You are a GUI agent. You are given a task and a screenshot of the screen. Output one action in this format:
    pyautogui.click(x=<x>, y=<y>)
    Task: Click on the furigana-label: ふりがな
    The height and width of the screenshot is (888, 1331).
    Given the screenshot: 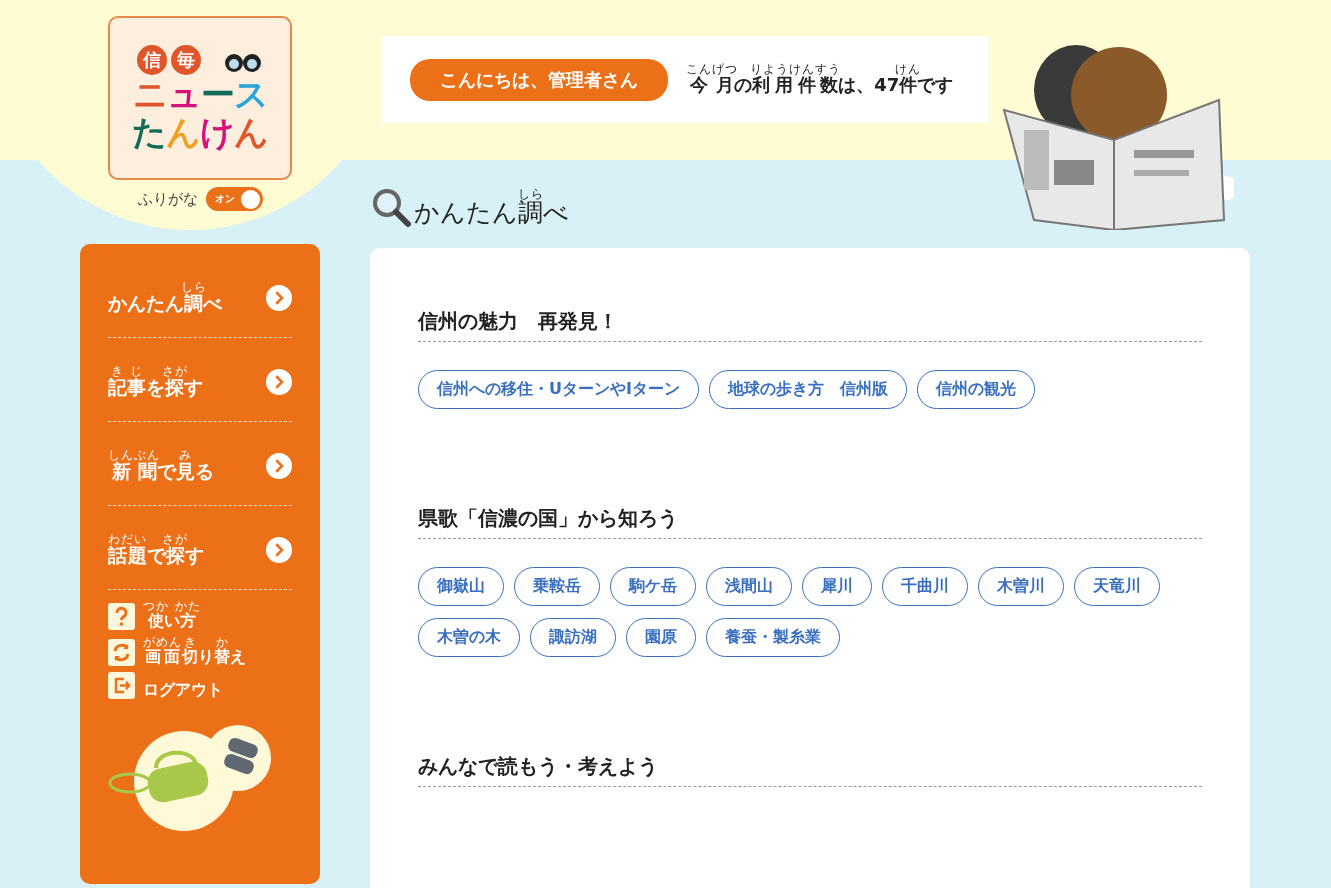 What is the action you would take?
    pyautogui.click(x=167, y=199)
    